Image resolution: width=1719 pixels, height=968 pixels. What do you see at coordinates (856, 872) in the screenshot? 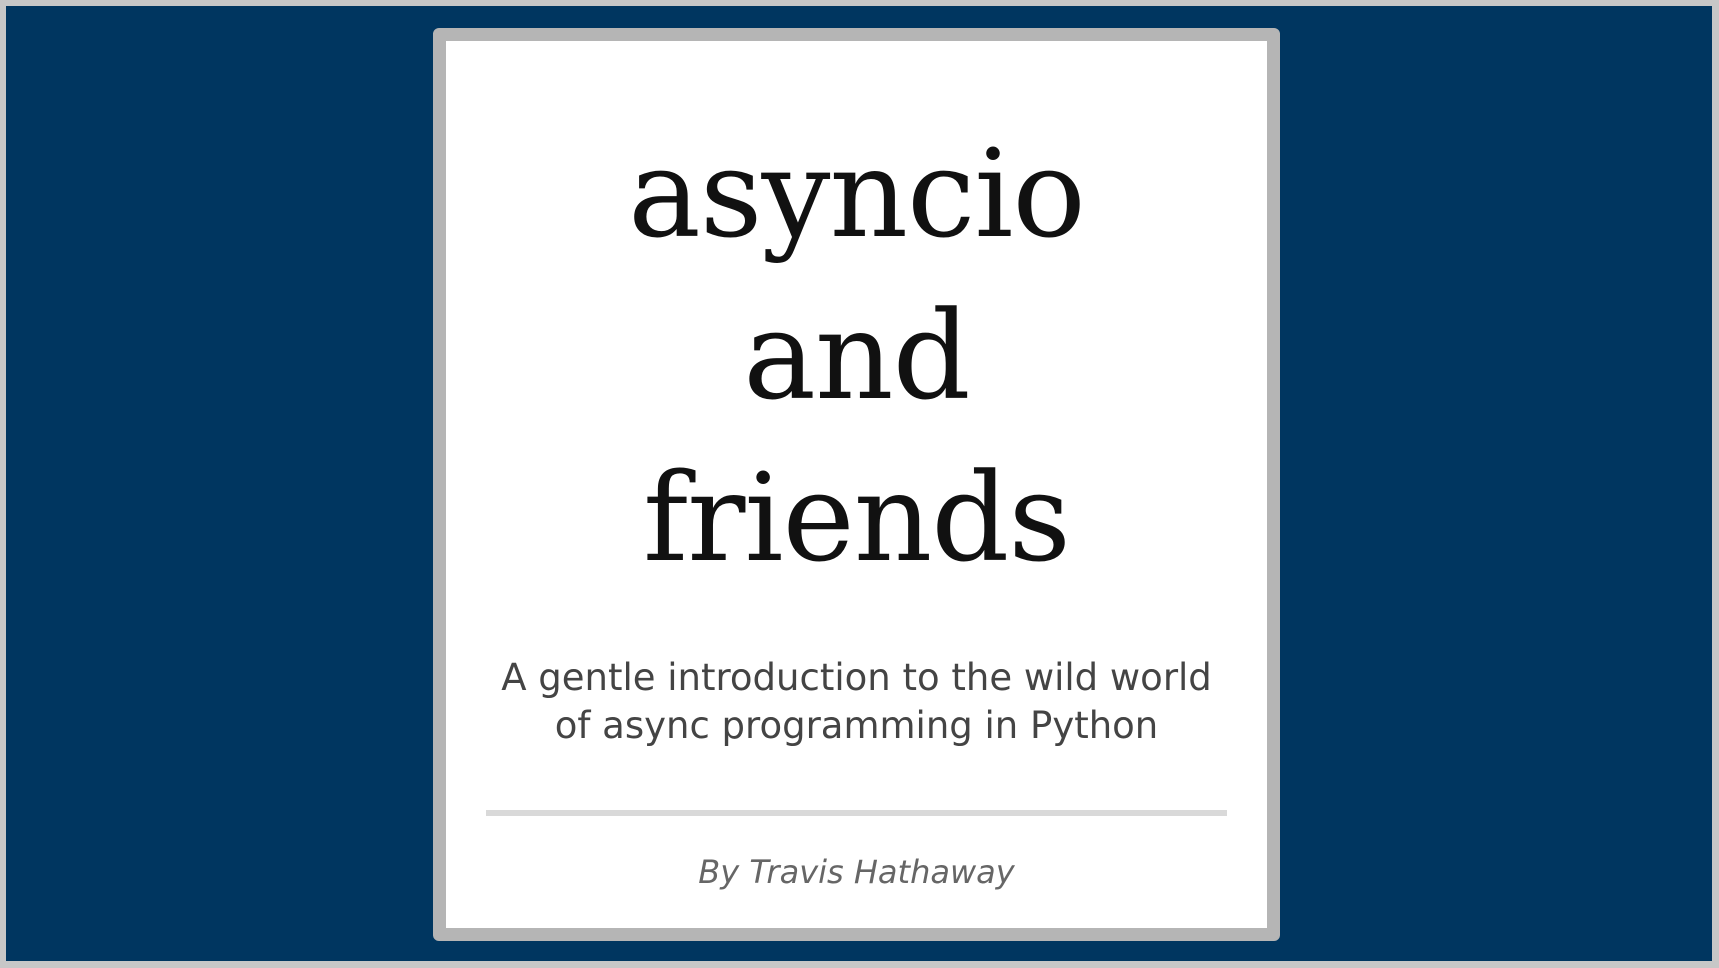
I see `cover-author: By Travis Hathaway` at bounding box center [856, 872].